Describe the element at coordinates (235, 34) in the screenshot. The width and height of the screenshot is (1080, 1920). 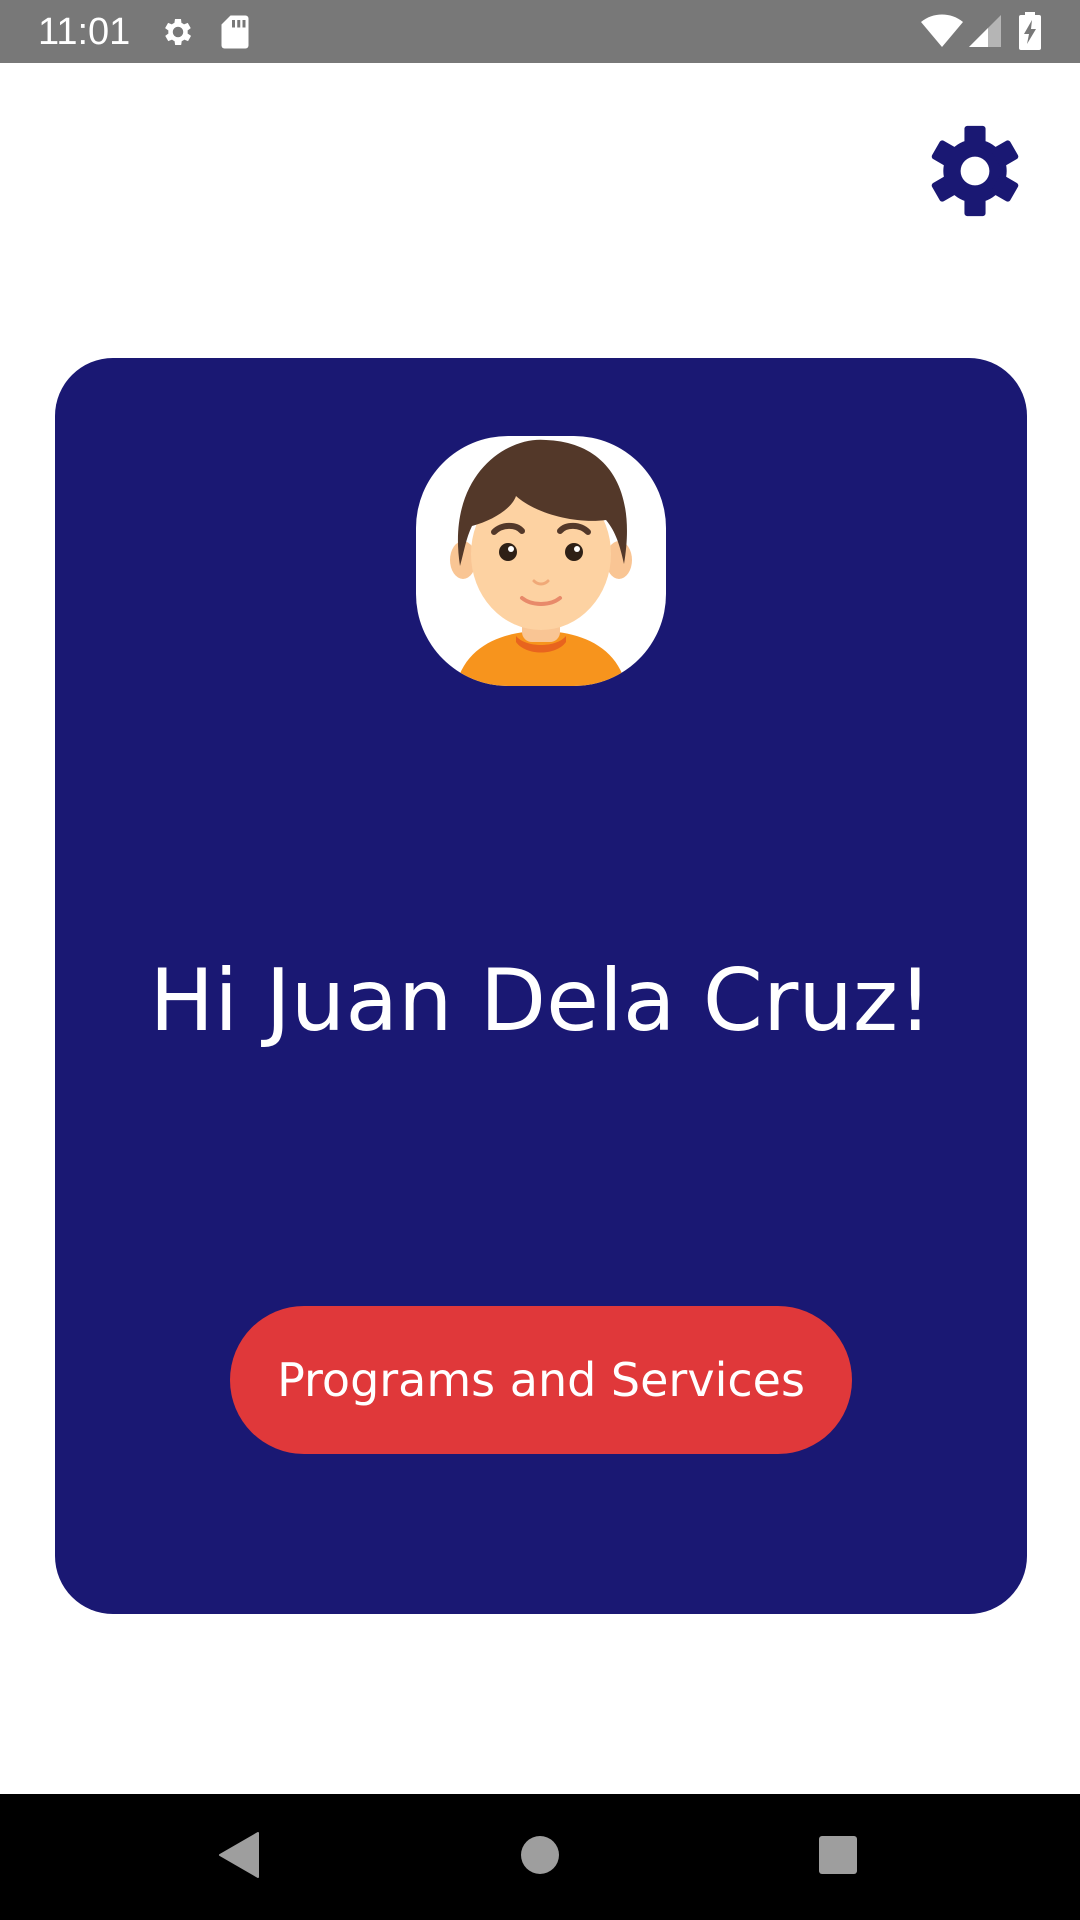
I see `sd-card-icon` at that location.